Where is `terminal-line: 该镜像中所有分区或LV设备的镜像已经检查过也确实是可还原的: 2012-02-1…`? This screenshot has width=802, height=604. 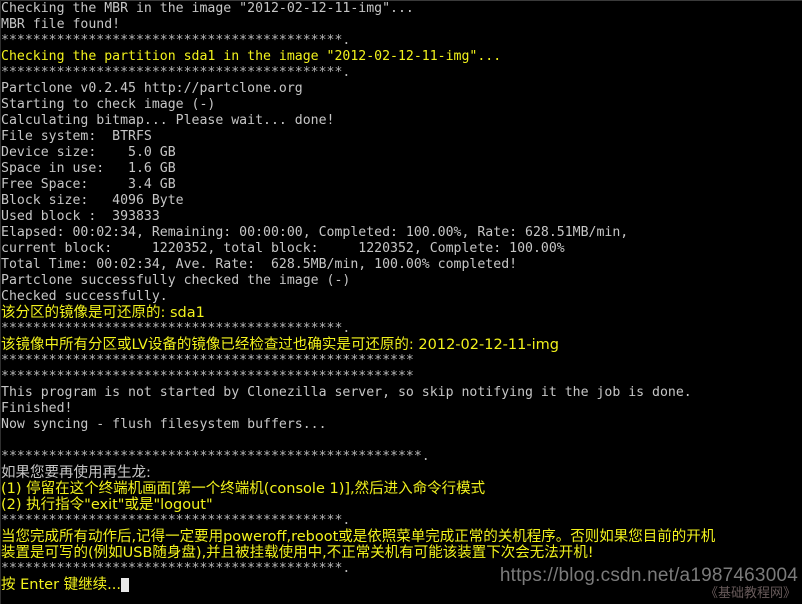
terminal-line: 该镜像中所有分区或LV设备的镜像已经检查过也确实是可还原的: 2012-02-1… is located at coordinates (280, 345).